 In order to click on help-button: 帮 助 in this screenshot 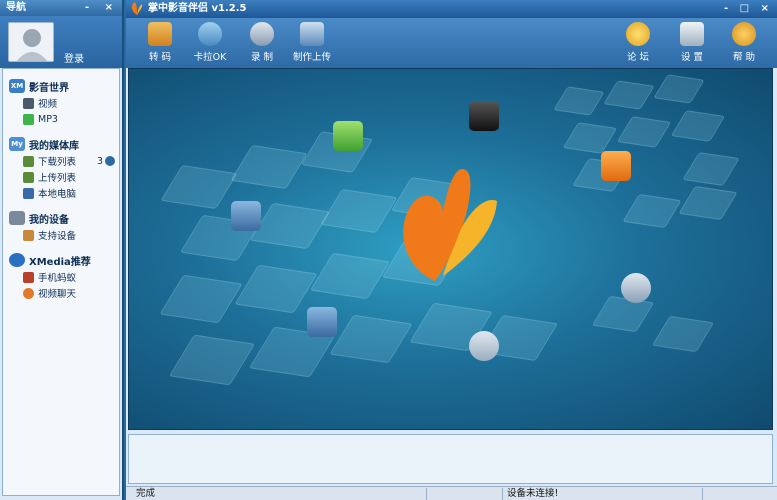, I will do `click(744, 42)`.